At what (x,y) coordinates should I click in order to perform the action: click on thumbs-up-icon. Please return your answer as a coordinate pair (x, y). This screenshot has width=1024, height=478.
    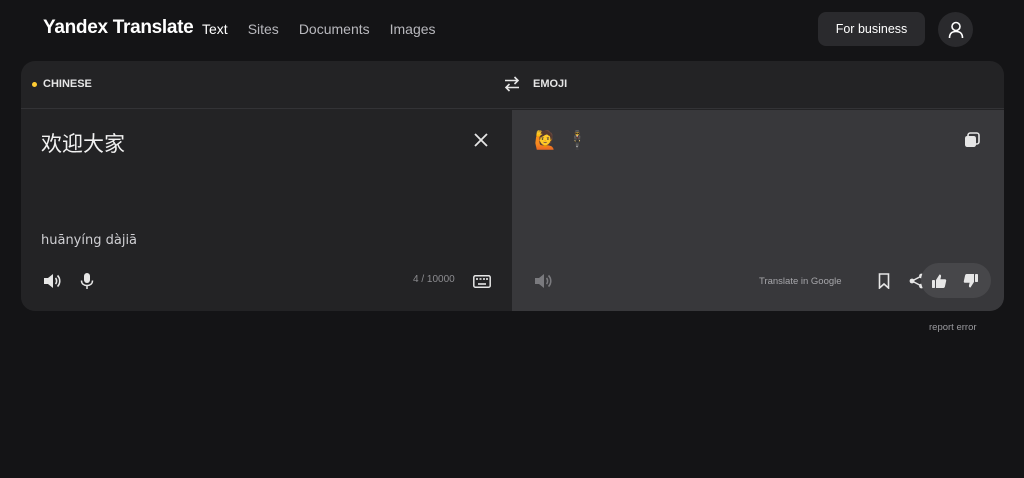
    Looking at the image, I should click on (939, 281).